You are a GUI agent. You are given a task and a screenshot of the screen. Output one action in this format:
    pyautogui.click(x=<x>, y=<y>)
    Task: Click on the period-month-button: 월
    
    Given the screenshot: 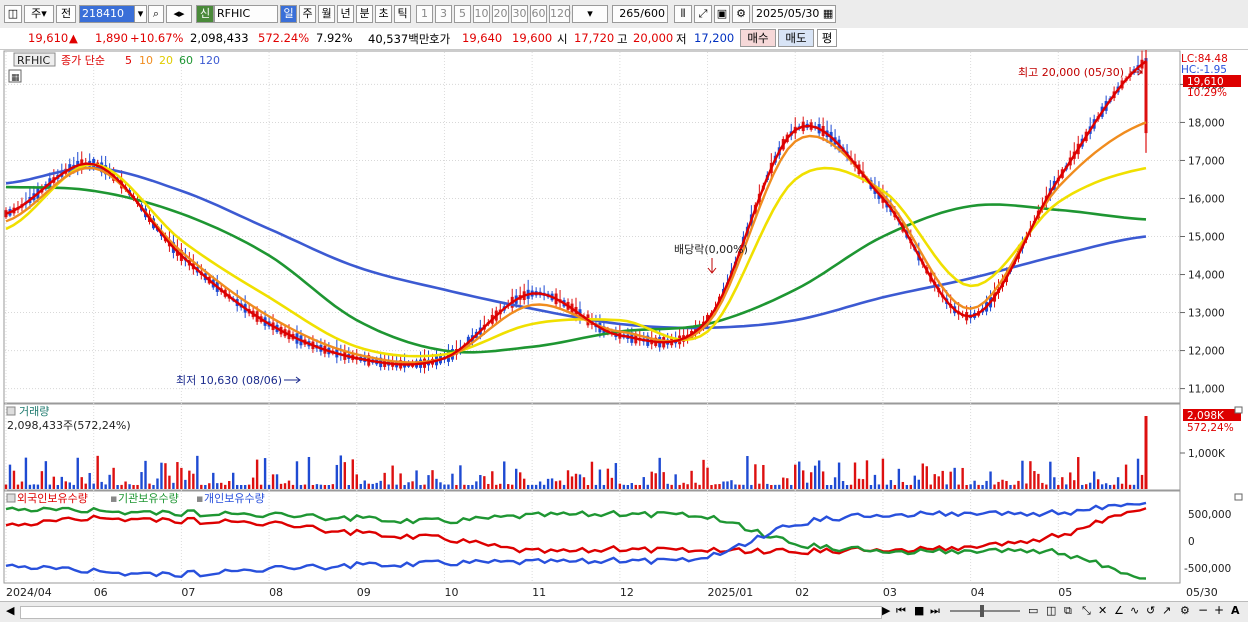 What is the action you would take?
    pyautogui.click(x=326, y=14)
    